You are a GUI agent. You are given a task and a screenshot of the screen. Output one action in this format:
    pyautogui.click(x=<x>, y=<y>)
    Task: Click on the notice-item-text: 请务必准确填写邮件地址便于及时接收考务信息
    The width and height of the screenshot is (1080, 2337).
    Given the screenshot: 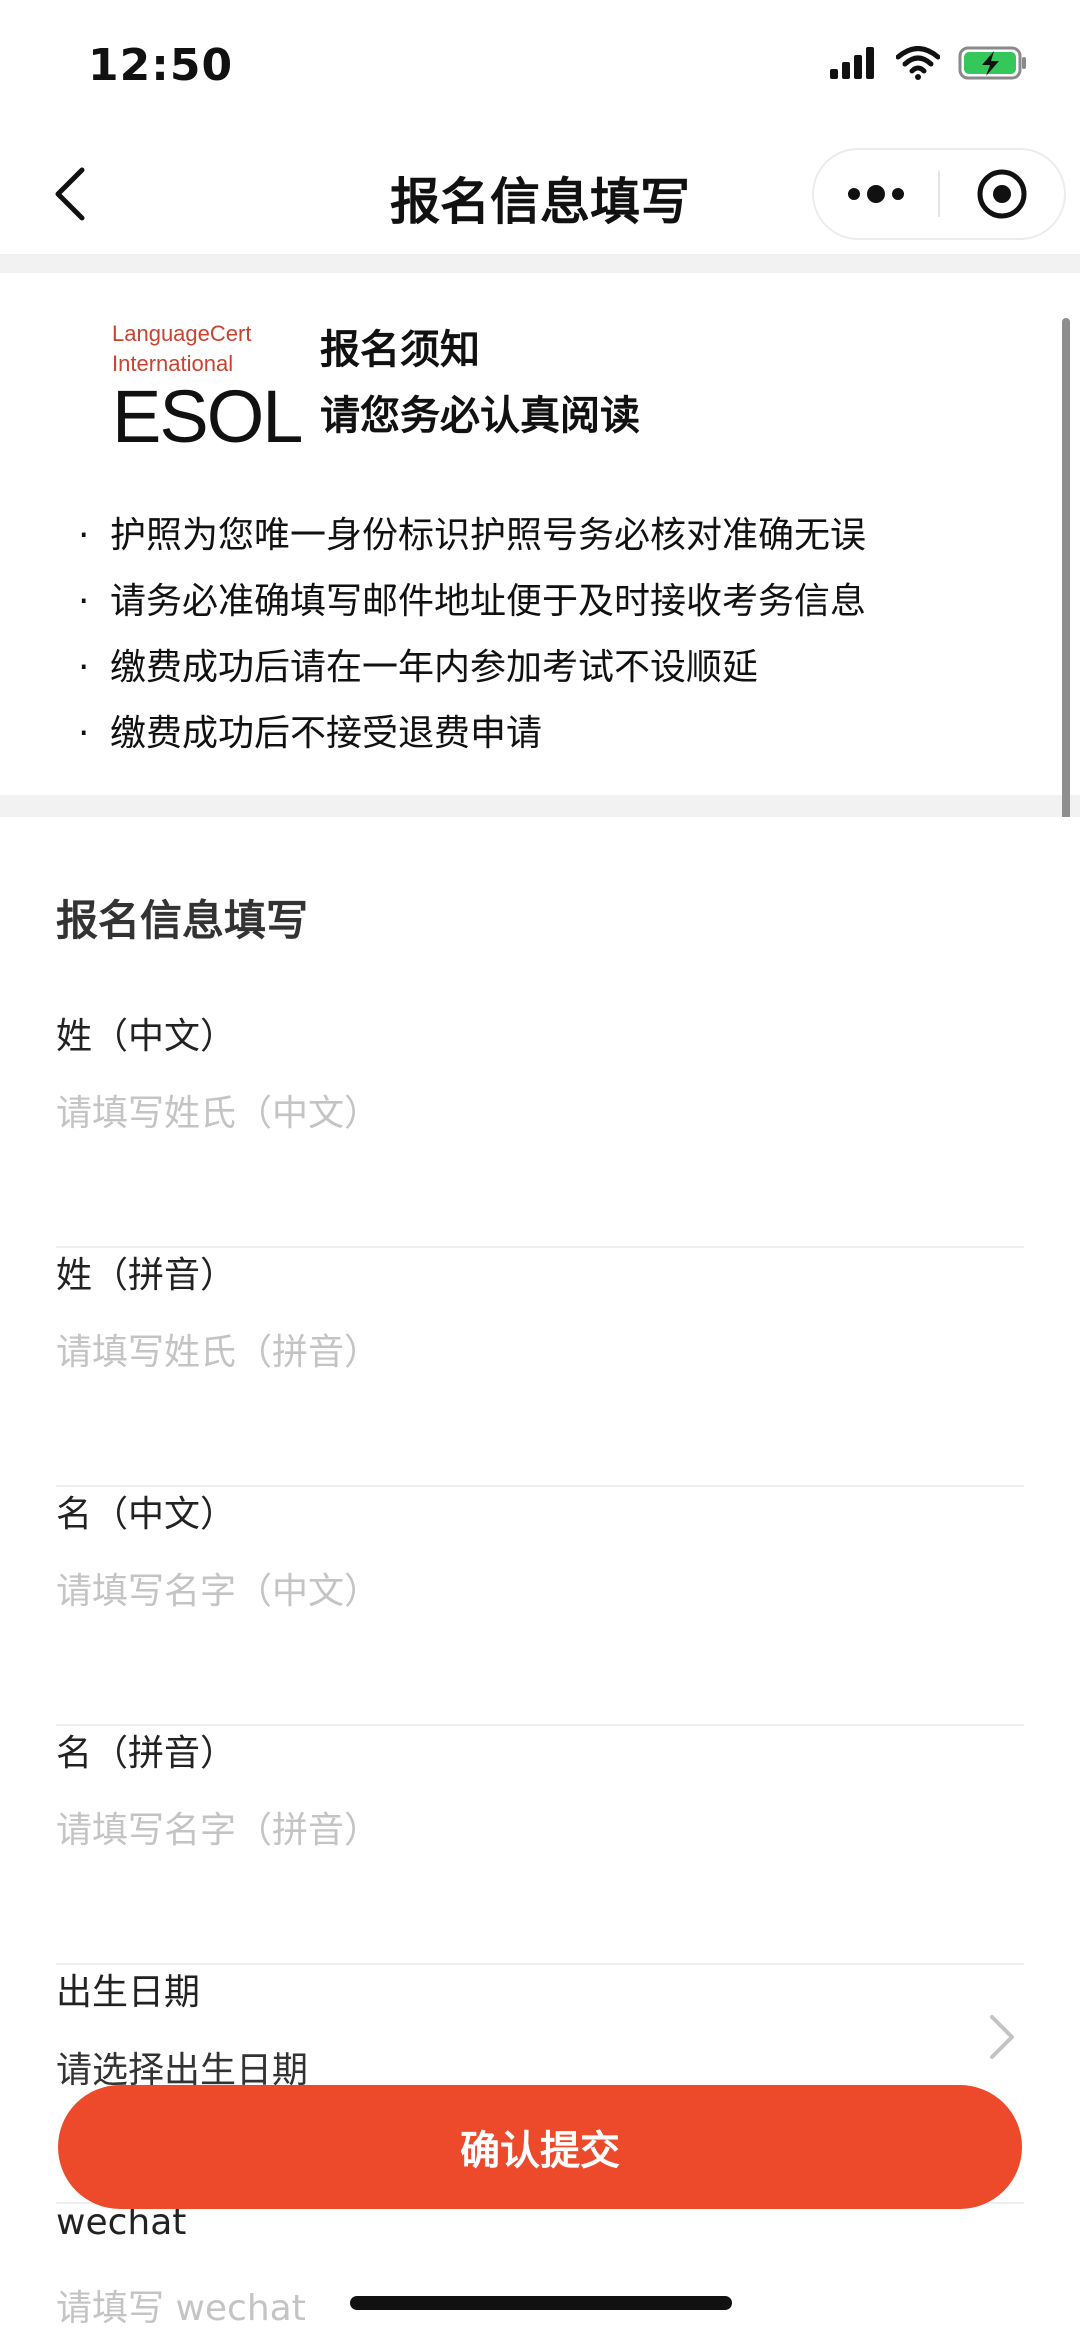 What is the action you would take?
    pyautogui.click(x=488, y=601)
    